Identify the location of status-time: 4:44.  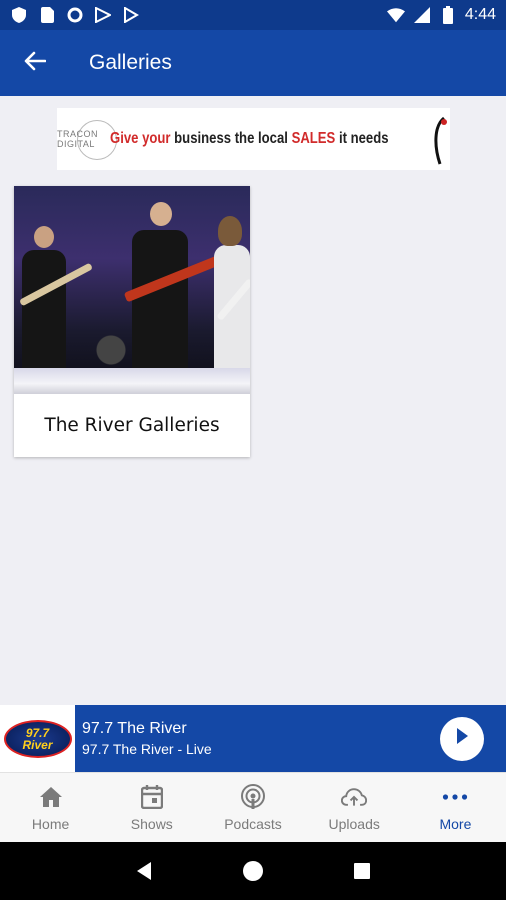
(480, 14).